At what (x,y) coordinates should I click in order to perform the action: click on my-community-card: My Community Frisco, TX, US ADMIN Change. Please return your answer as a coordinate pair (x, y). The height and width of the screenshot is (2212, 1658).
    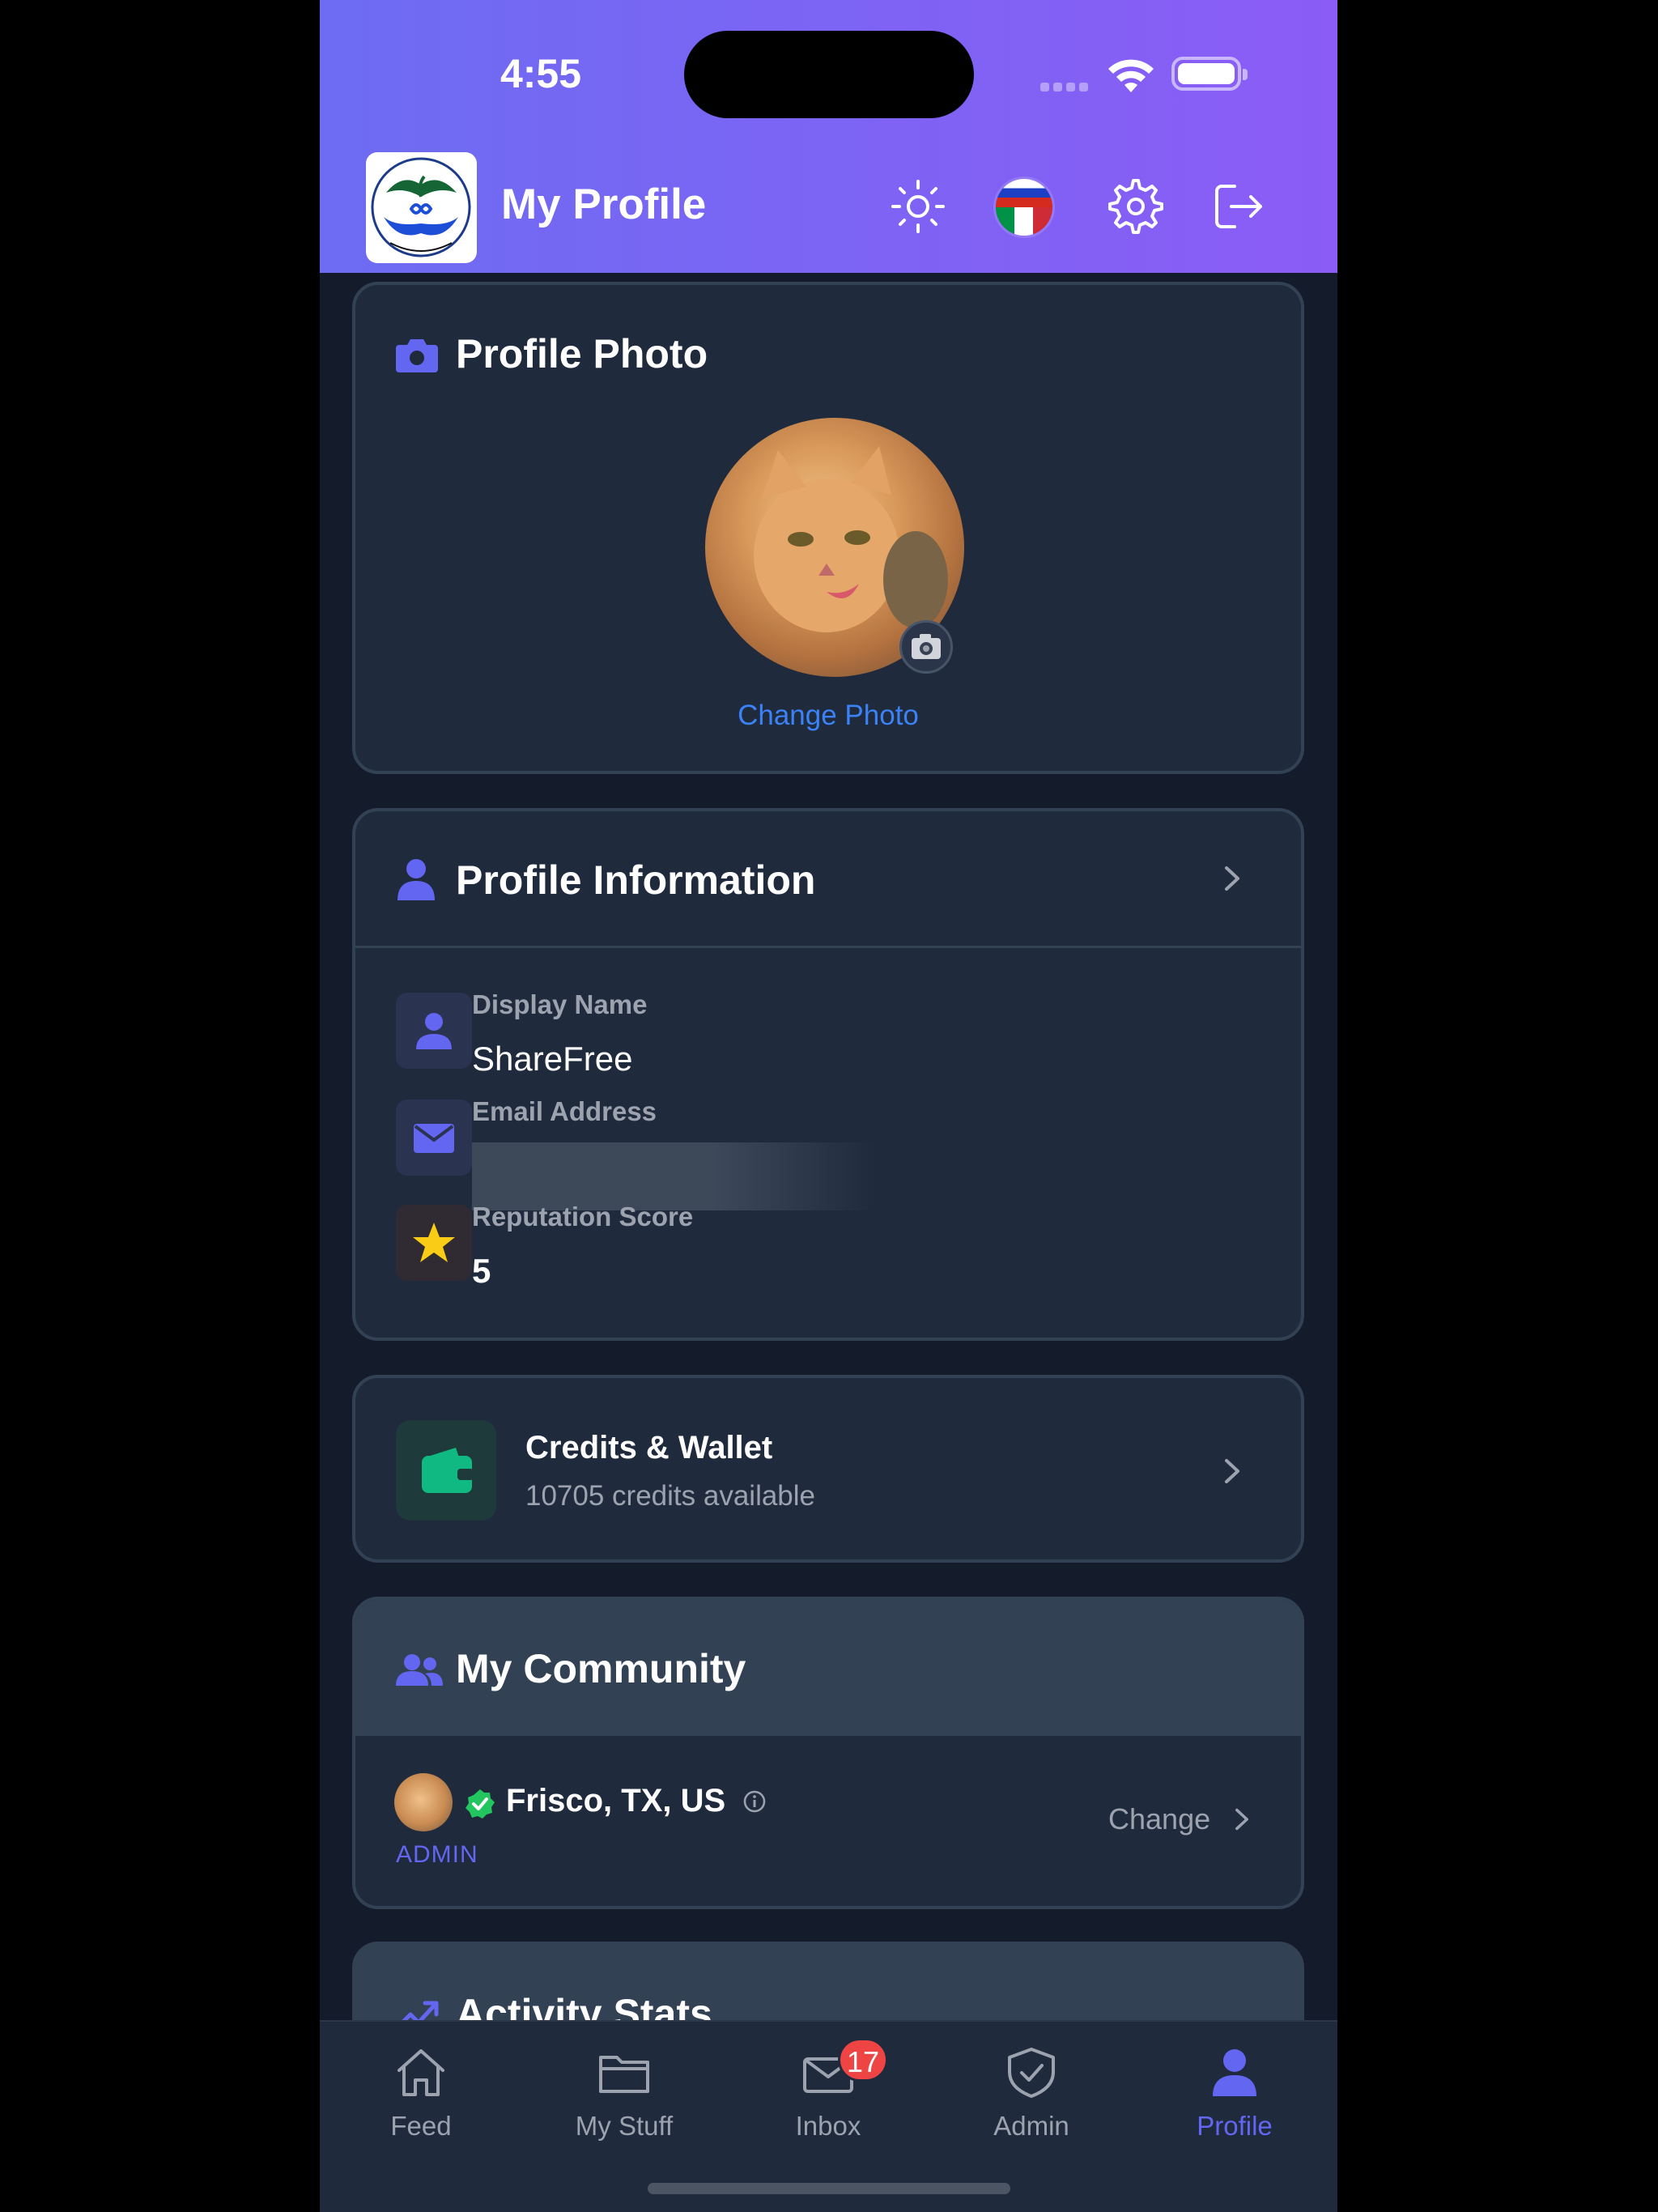
    Looking at the image, I should click on (828, 1753).